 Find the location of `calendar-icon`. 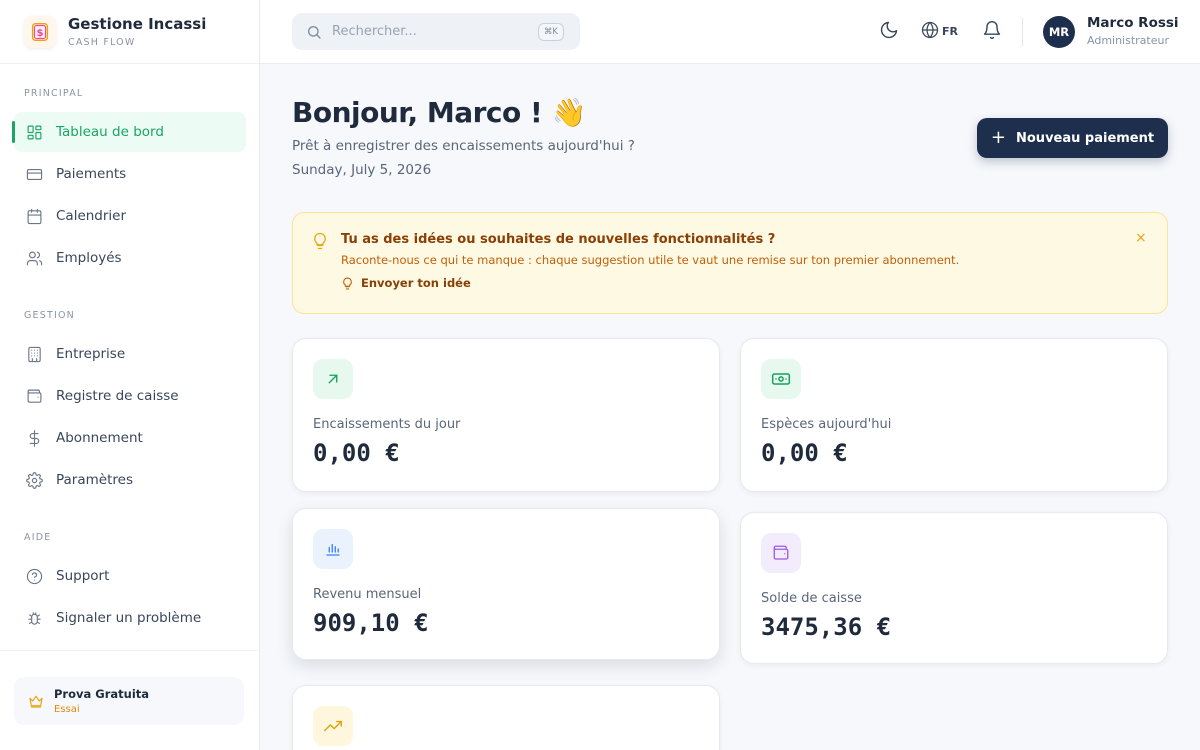

calendar-icon is located at coordinates (34, 216).